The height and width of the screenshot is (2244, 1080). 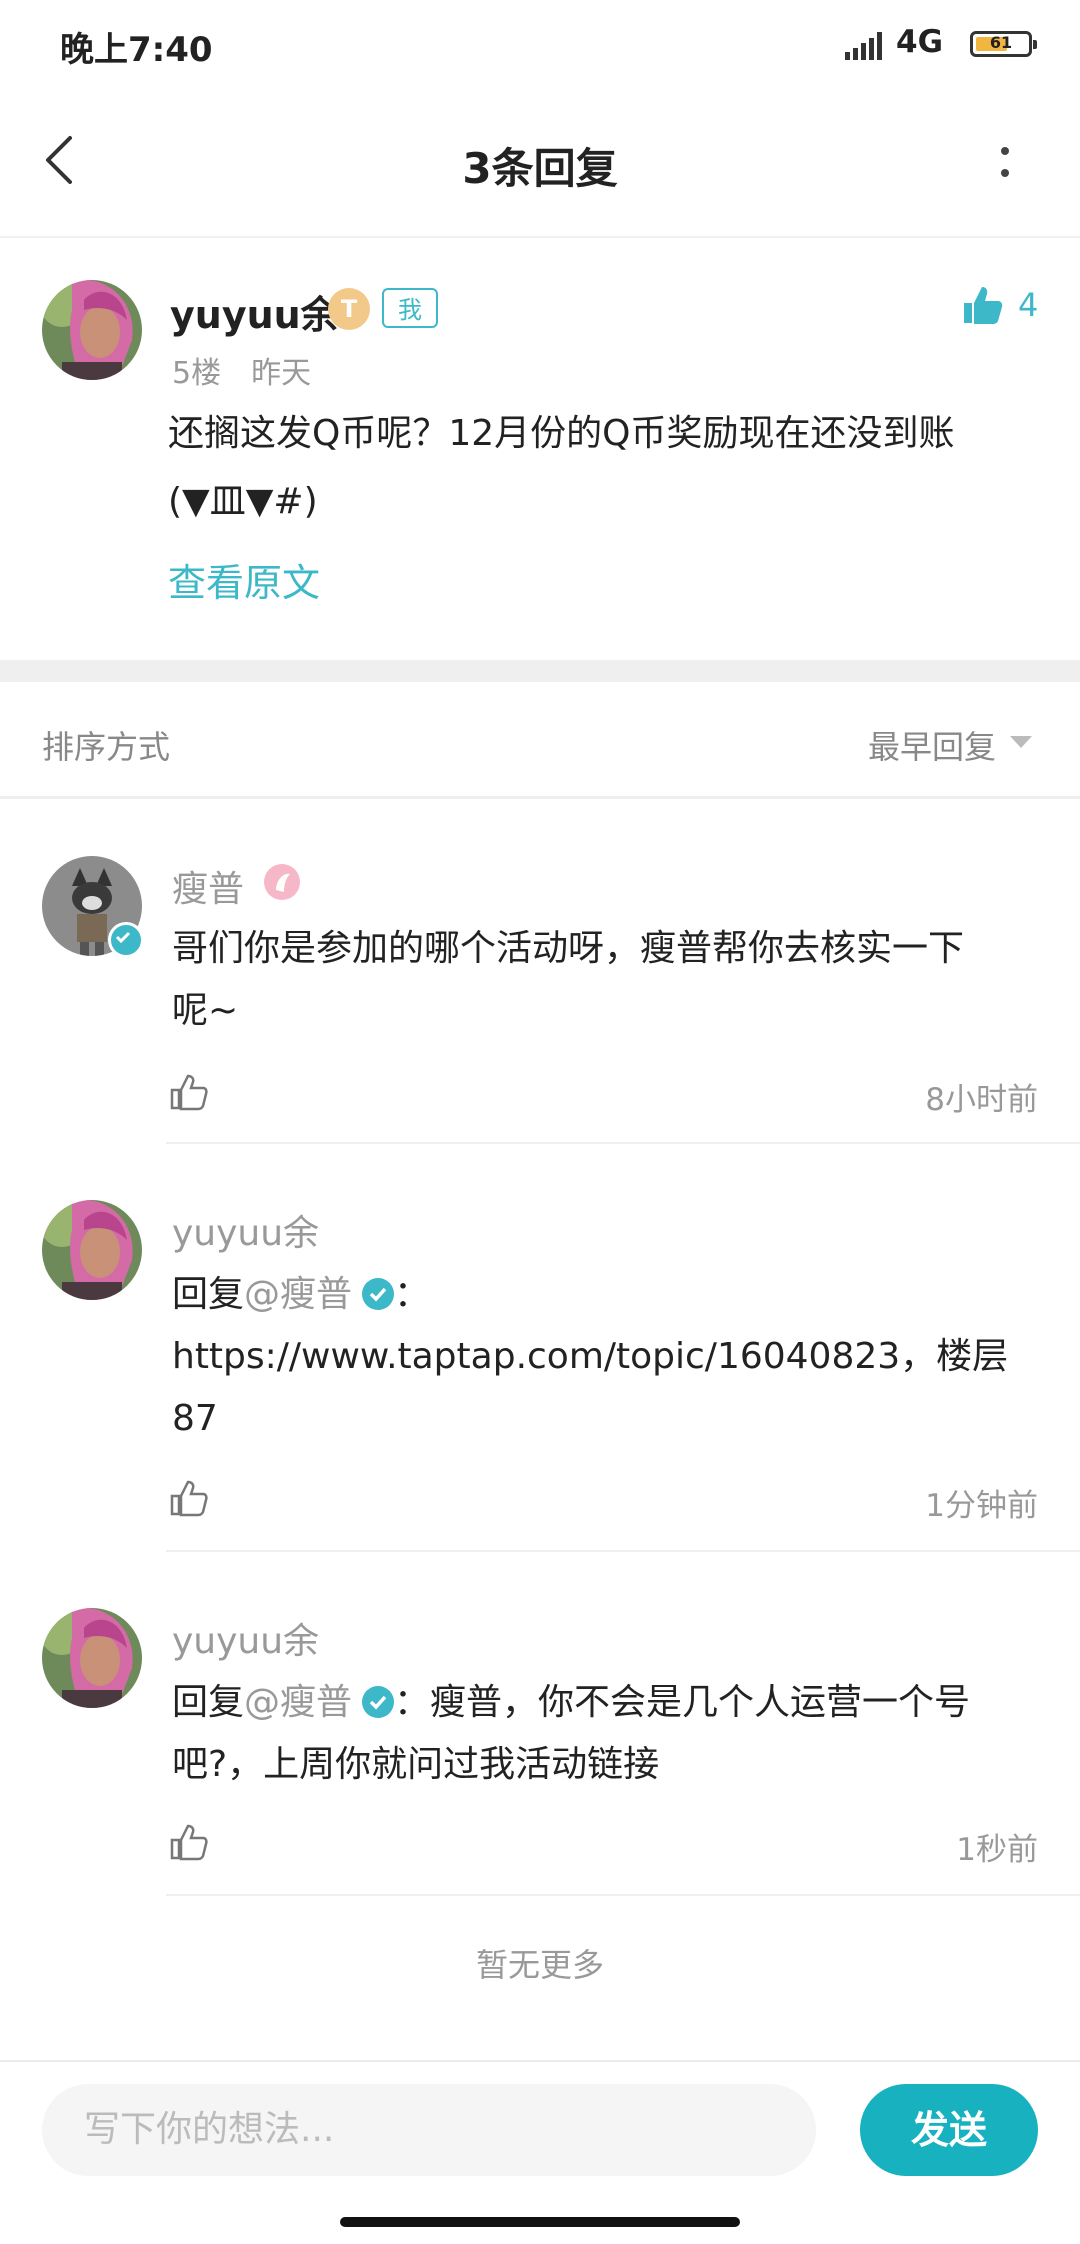 What do you see at coordinates (598, 468) in the screenshot?
I see `post-text: 还搁这发Q币呢？12月份的Q币奖励现在还没到账 (▼皿▼#)` at bounding box center [598, 468].